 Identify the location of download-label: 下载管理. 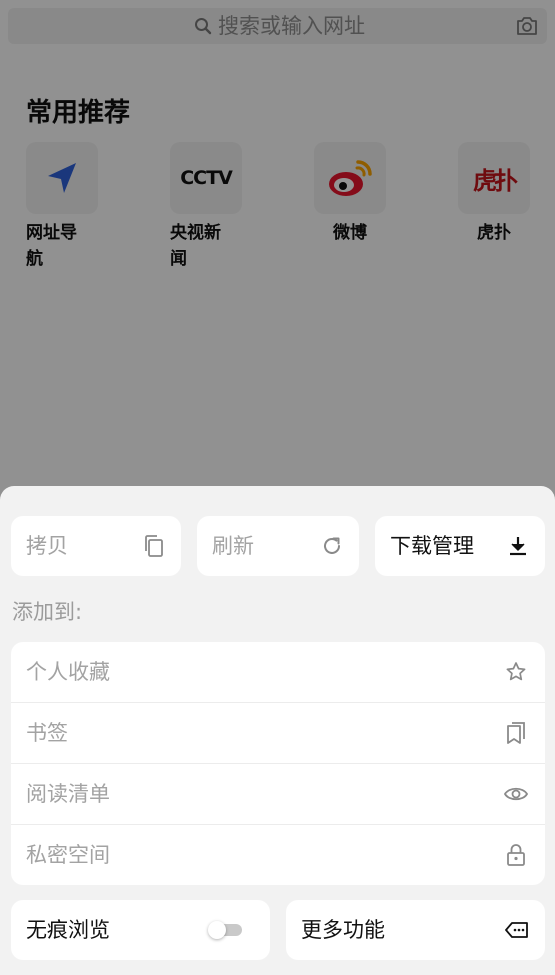
(432, 546).